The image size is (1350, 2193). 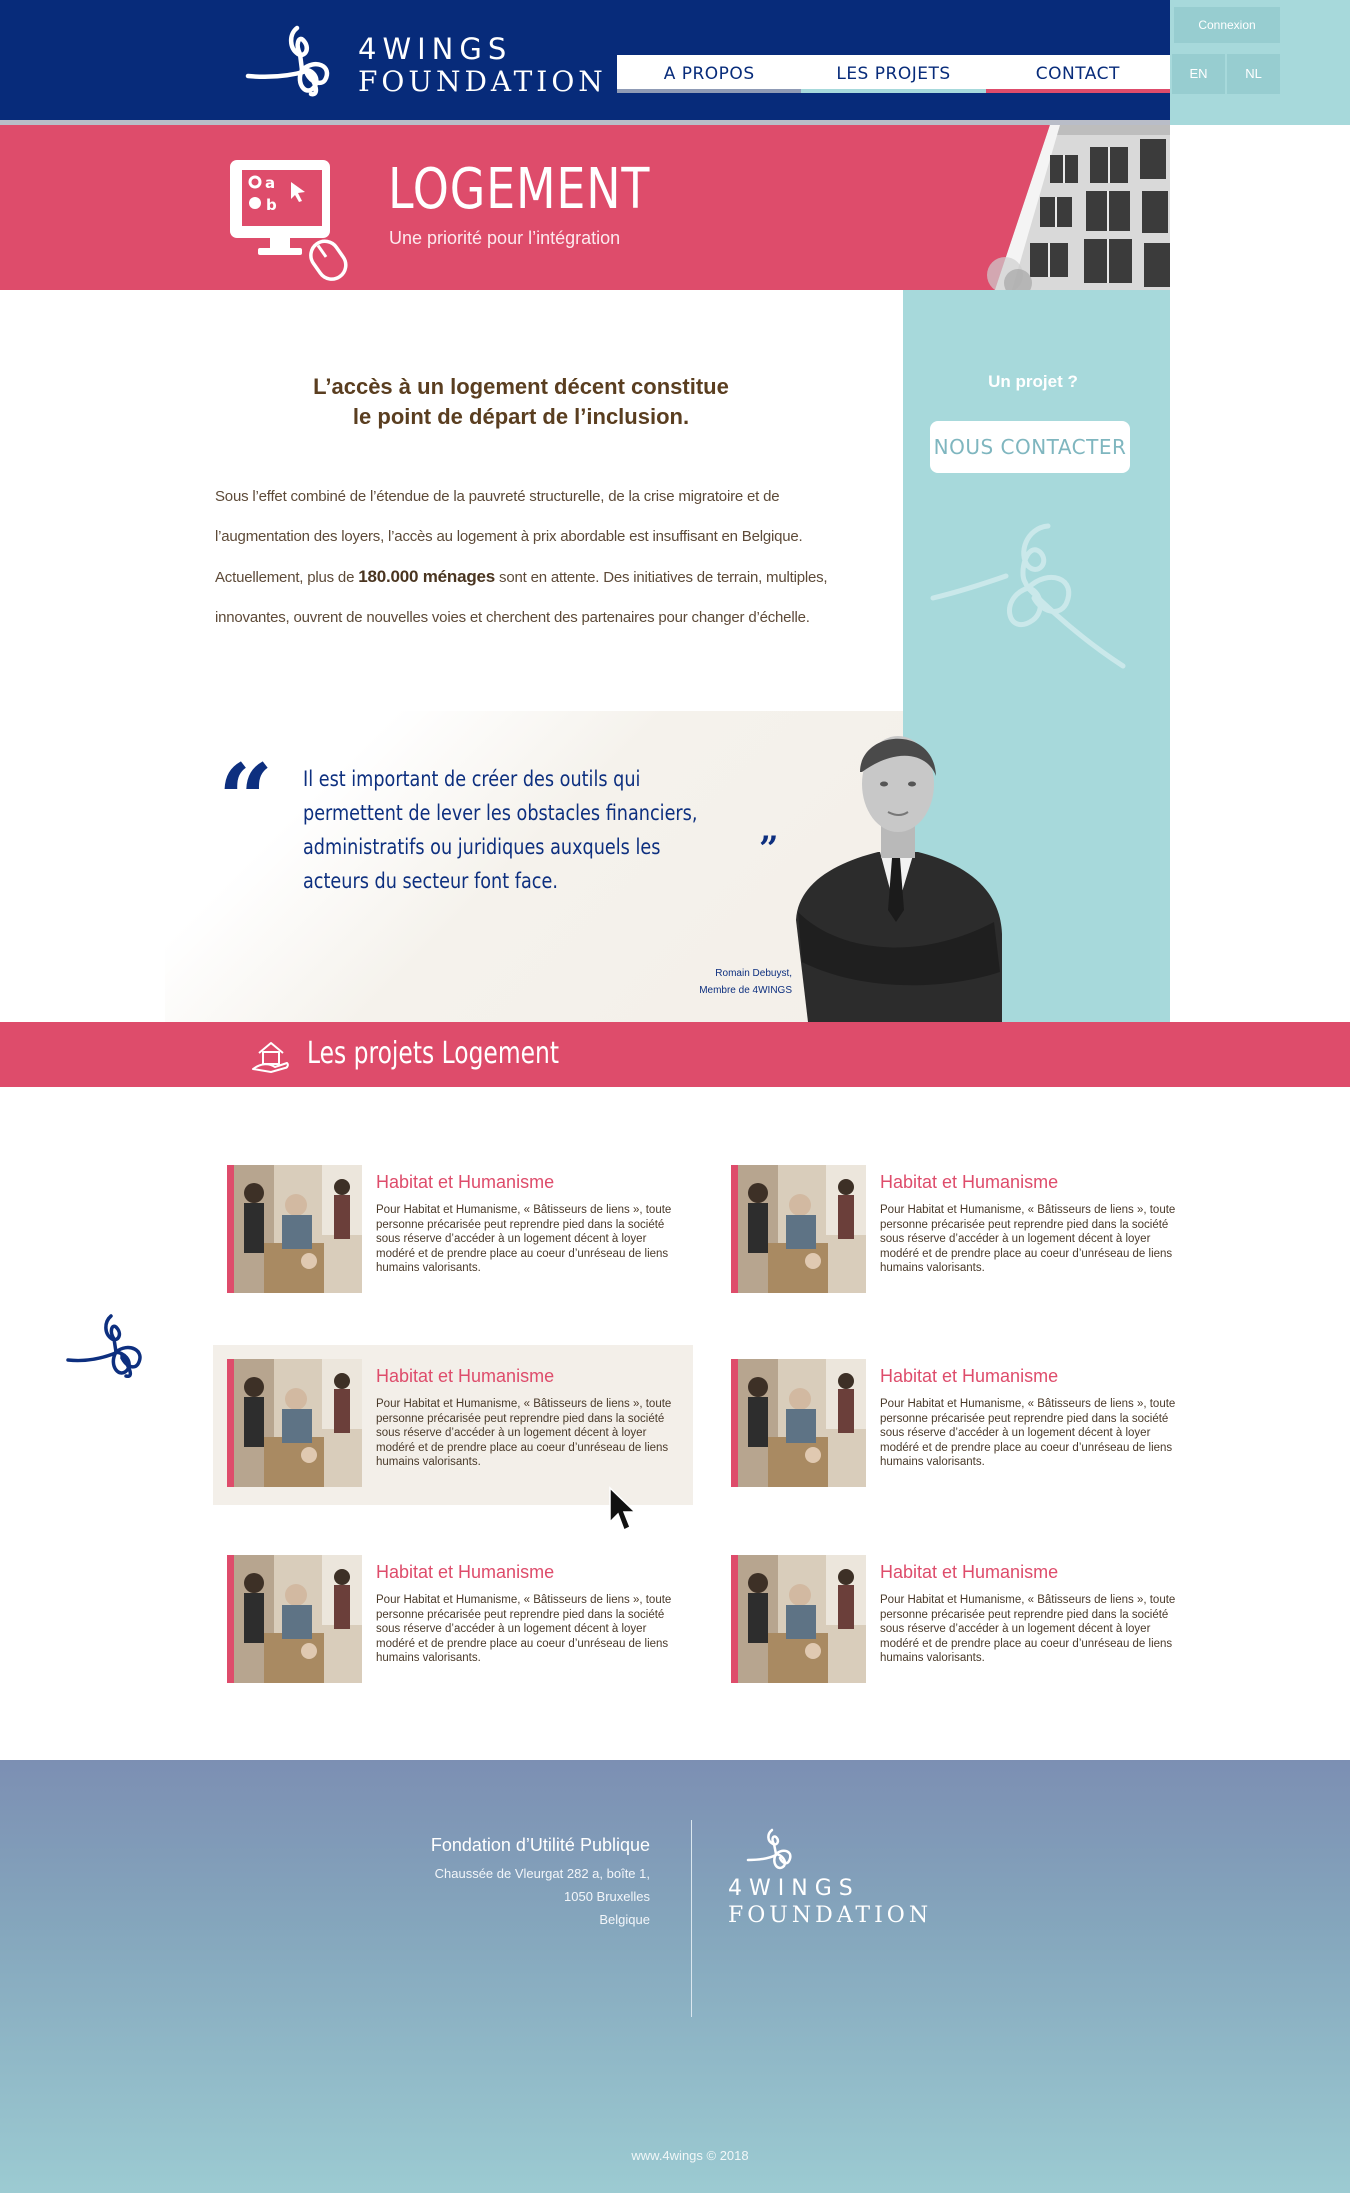 What do you see at coordinates (427, 576) in the screenshot?
I see `intro-highlight: 180.000 ménages` at bounding box center [427, 576].